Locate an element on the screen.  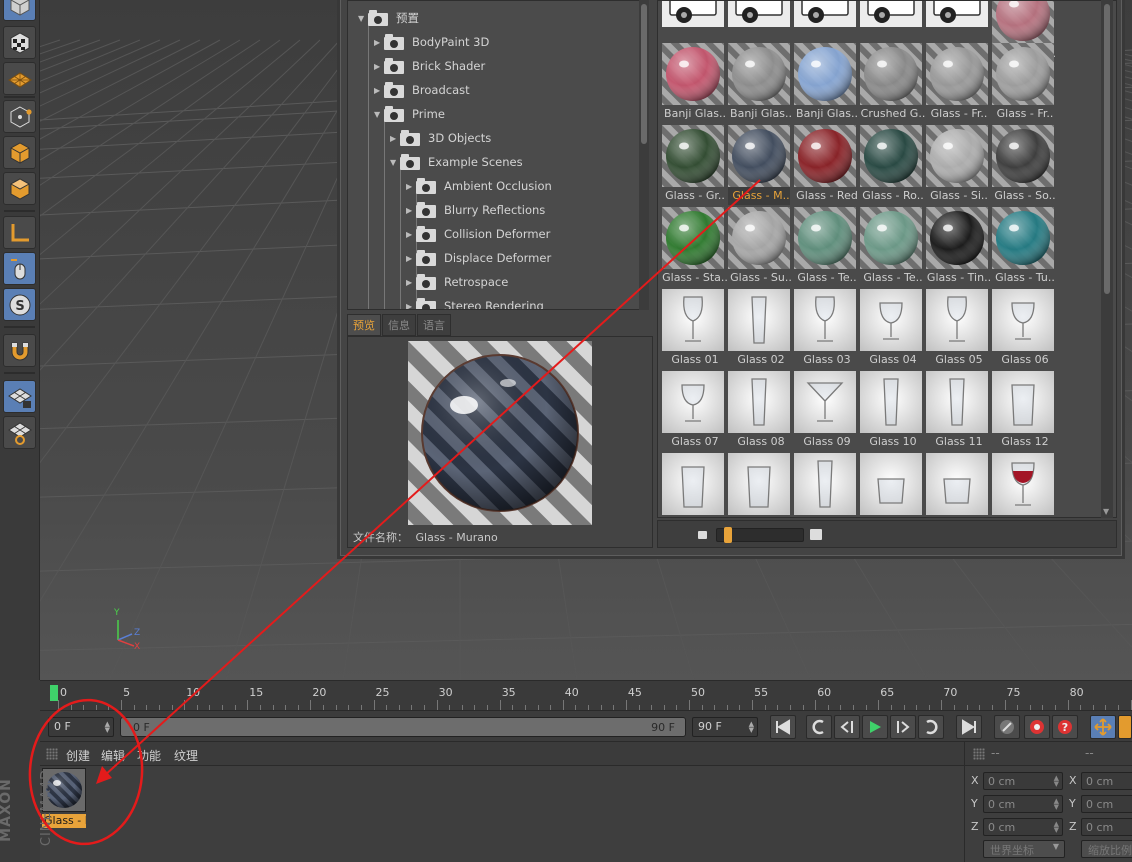
zoom-slider-handle is located at coordinates (728, 535).